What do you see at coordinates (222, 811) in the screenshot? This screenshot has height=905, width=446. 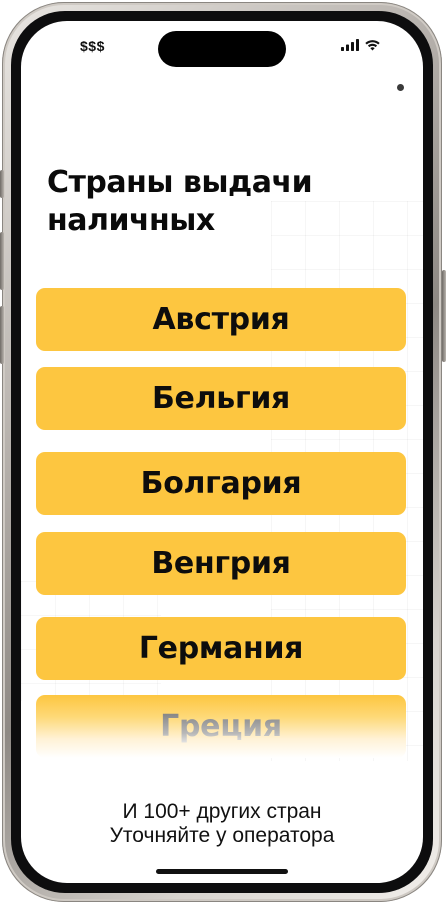 I see `footer-line1: И 100+ других стран` at bounding box center [222, 811].